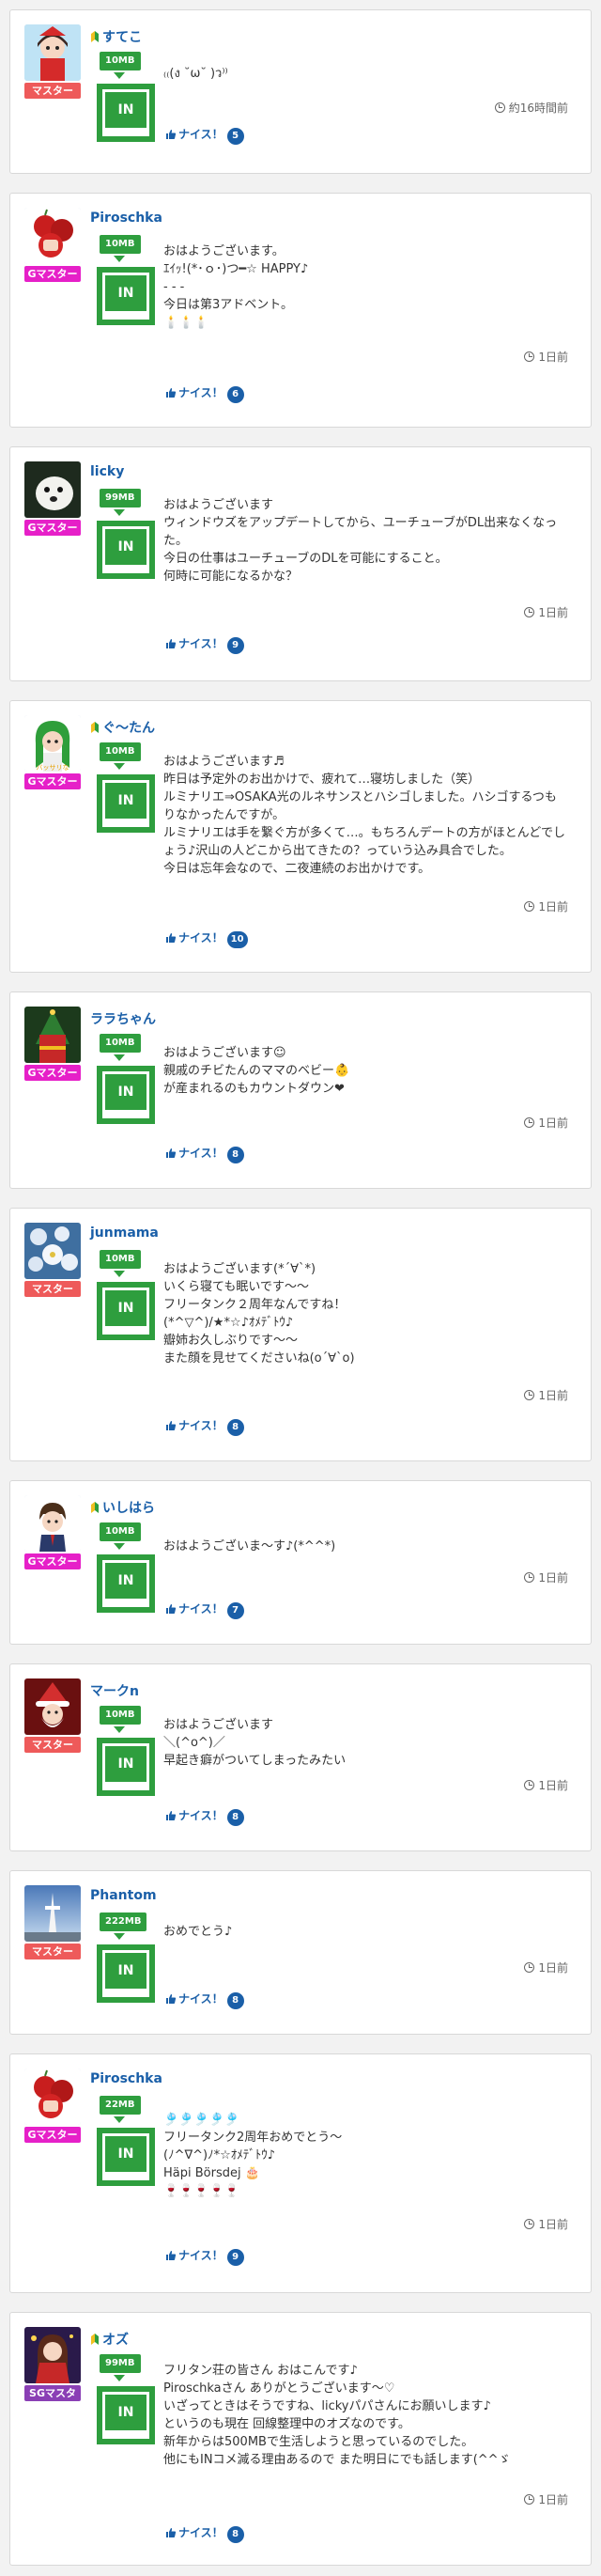 Image resolution: width=601 pixels, height=2576 pixels. Describe the element at coordinates (52, 52) in the screenshot. I see `girl-avatar-icon` at that location.